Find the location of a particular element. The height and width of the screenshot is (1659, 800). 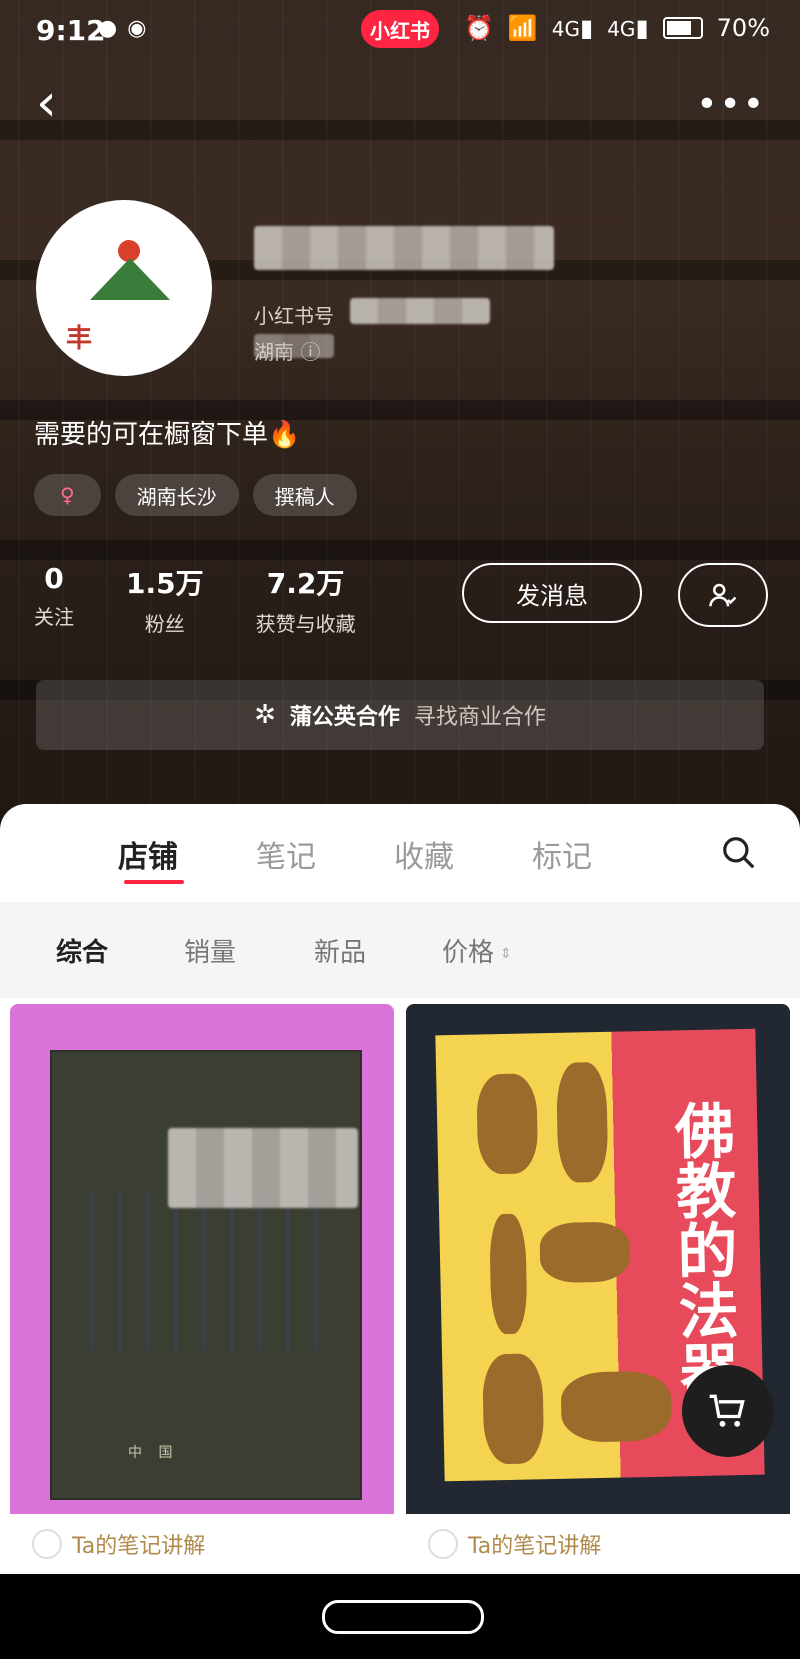

navigation-gesture-bar is located at coordinates (400, 1616).